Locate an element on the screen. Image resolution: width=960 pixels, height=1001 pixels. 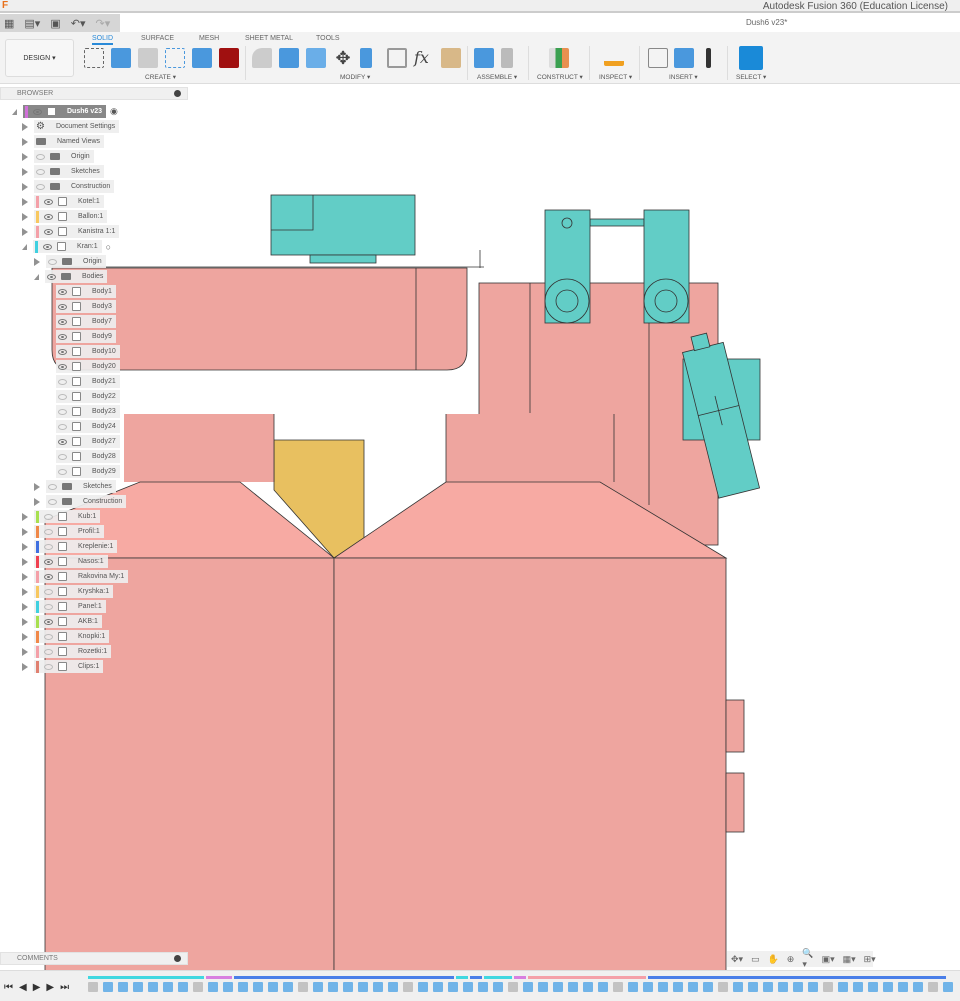
group-select: SELECT ▾ is located at coordinates (751, 77).